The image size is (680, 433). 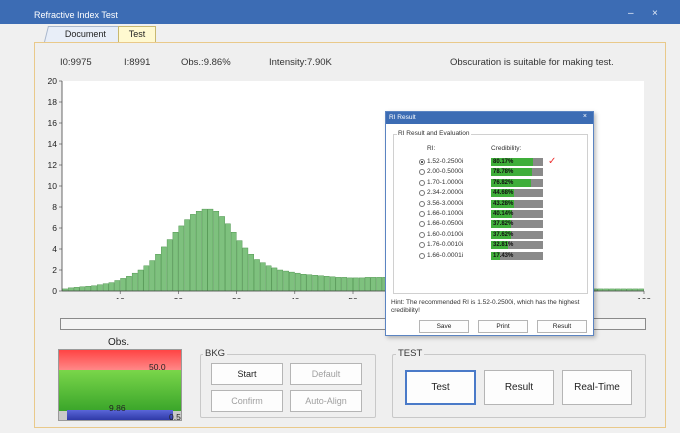 What do you see at coordinates (503, 172) in the screenshot?
I see `credibility-value: 78.78%` at bounding box center [503, 172].